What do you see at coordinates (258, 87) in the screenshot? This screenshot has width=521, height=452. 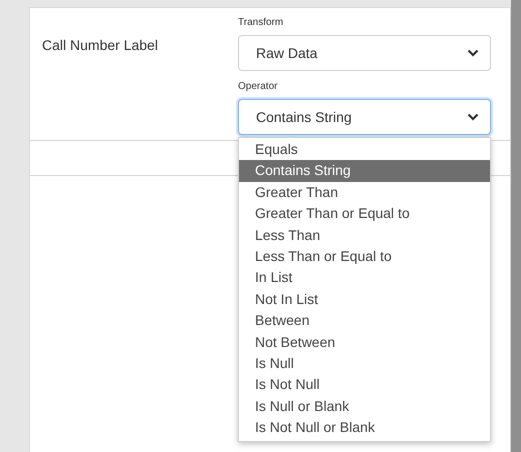 I see `operator-label: Operator` at bounding box center [258, 87].